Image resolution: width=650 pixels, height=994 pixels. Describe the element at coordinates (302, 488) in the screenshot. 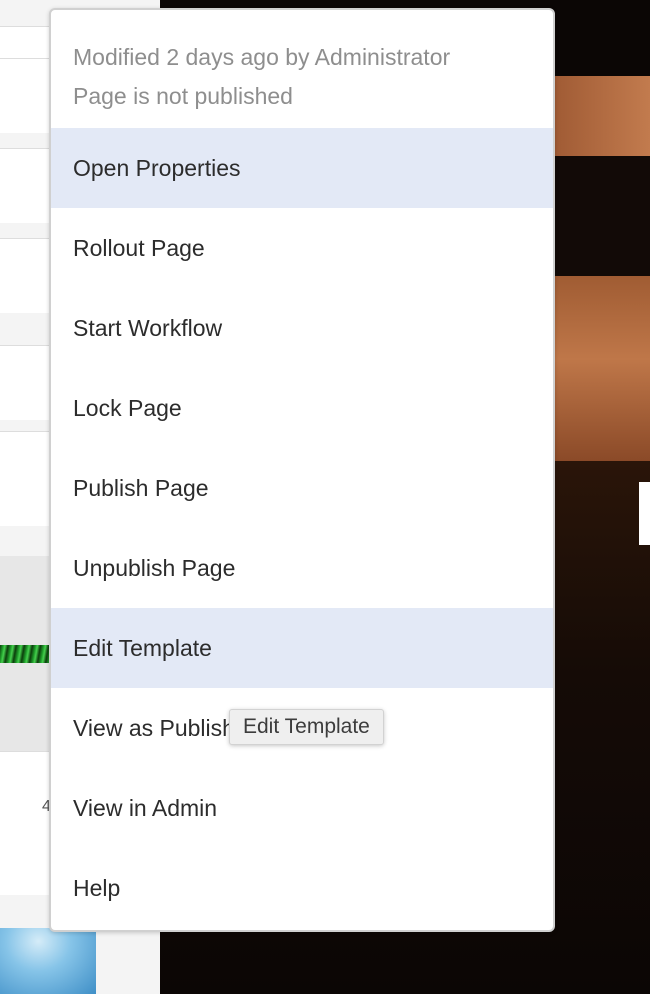

I see `menu-item-publish-page: Publish Page` at that location.